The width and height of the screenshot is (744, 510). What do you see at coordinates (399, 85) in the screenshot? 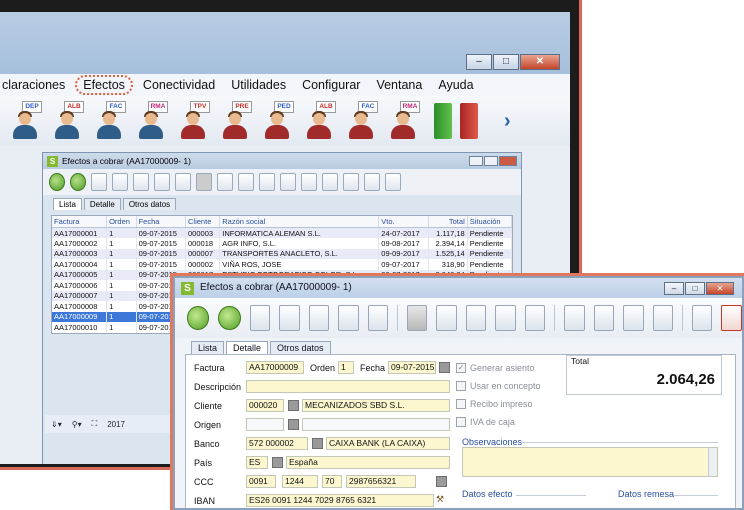
I see `menu-item-ventana: Ventana` at bounding box center [399, 85].